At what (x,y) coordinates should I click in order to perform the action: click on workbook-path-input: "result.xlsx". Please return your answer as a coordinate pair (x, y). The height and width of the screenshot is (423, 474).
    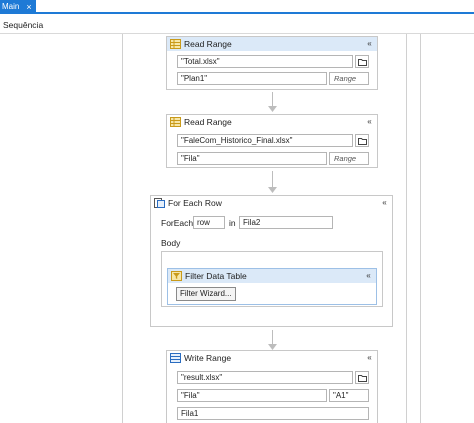
    Looking at the image, I should click on (265, 377).